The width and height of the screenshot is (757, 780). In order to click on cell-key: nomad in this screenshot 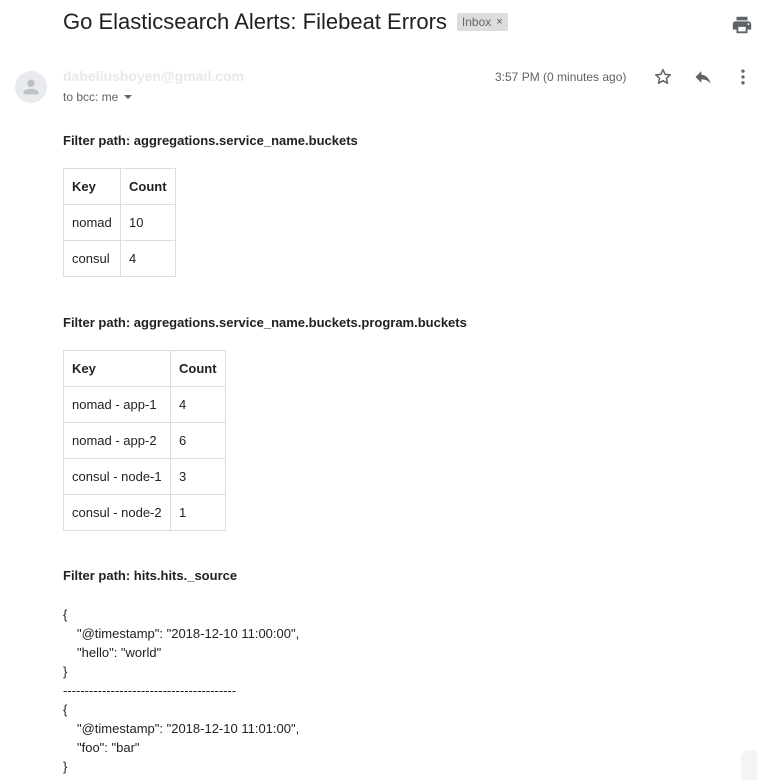, I will do `click(92, 222)`.